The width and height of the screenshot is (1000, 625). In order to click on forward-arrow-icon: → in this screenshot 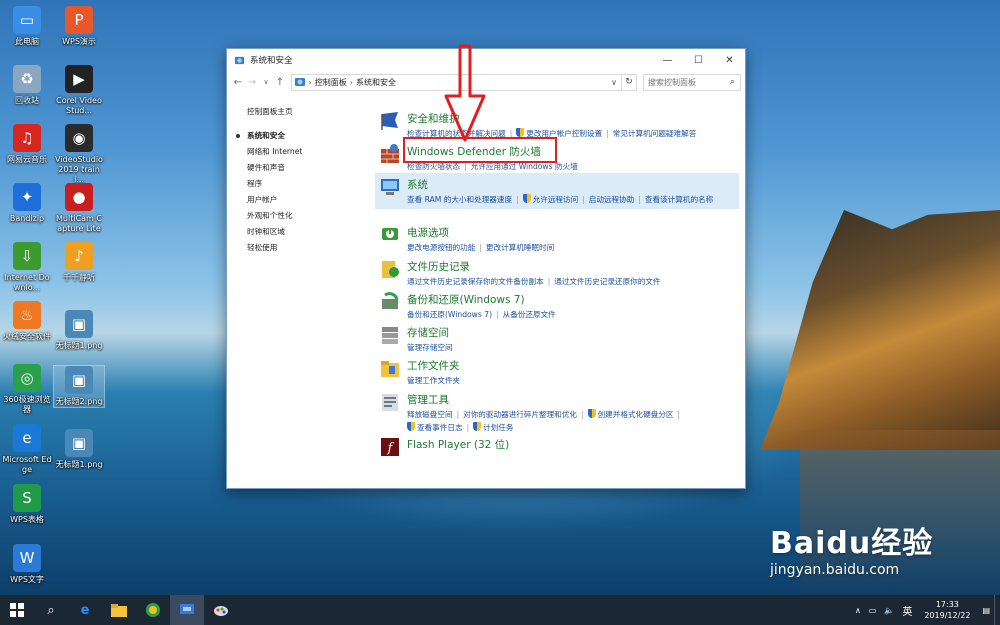, I will do `click(252, 82)`.